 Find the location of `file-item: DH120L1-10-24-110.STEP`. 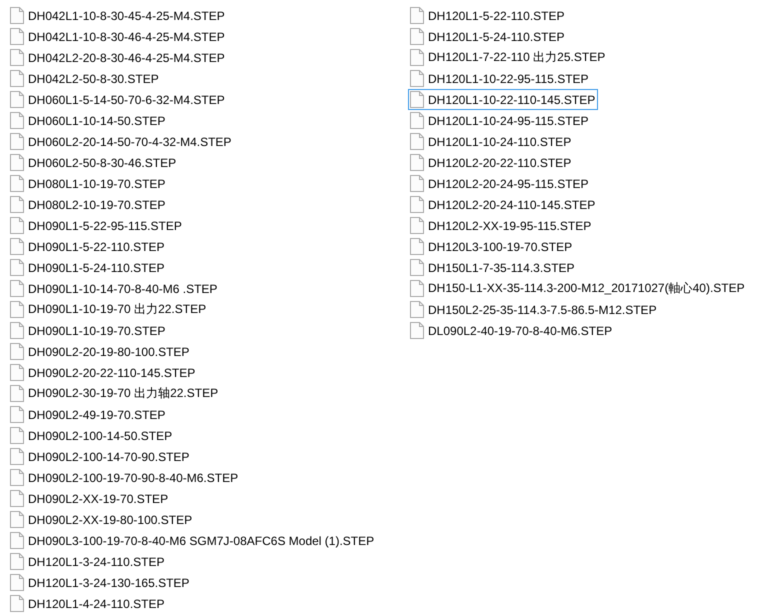

file-item: DH120L1-10-24-110.STEP is located at coordinates (491, 141).